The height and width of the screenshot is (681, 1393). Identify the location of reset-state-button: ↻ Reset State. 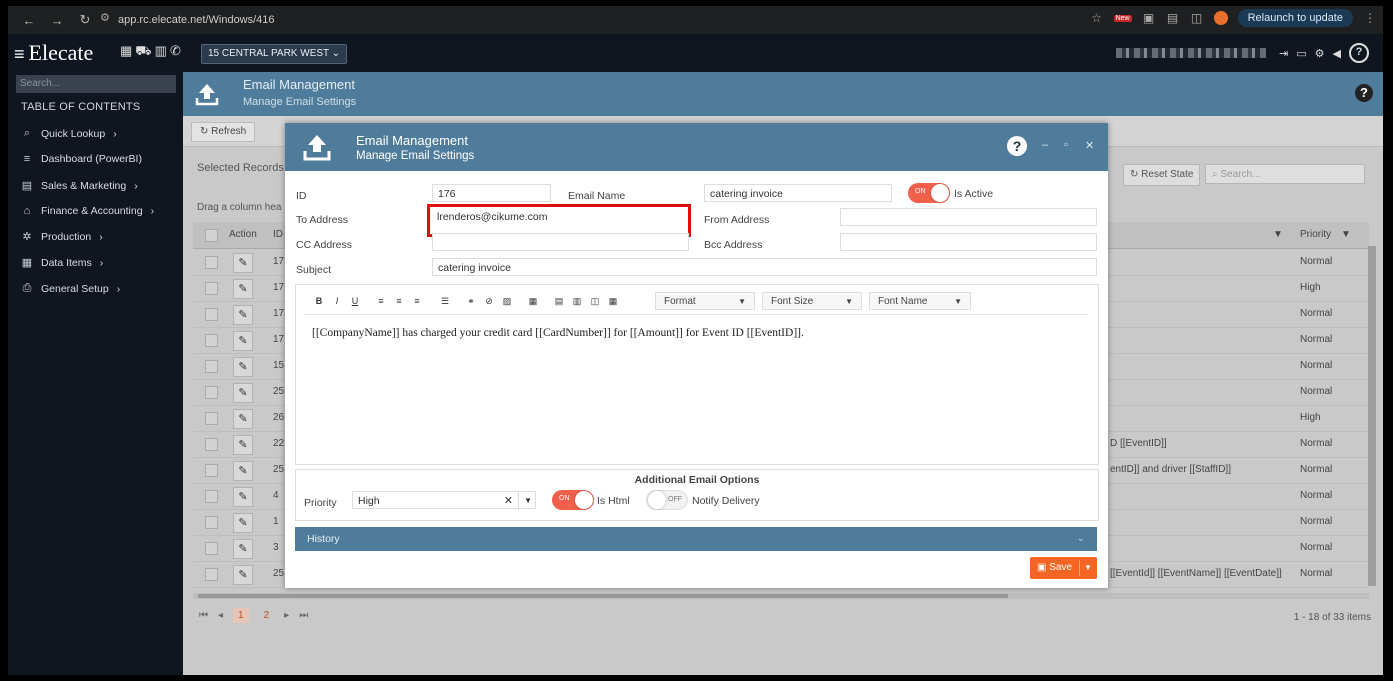
(1162, 175).